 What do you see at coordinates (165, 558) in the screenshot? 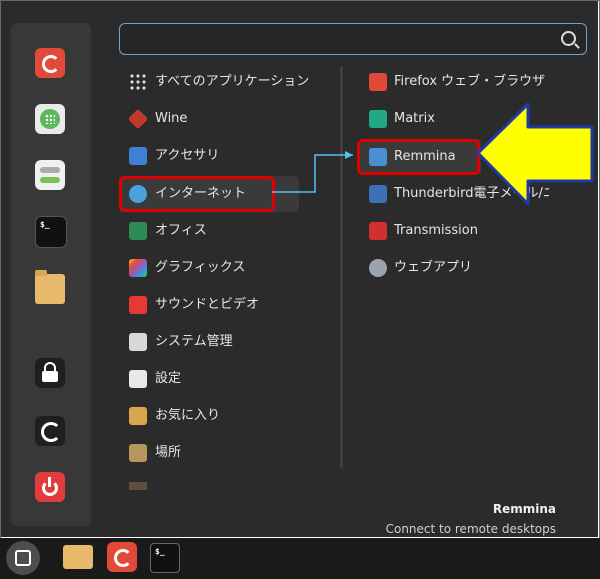
I see `taskbar-terminal-icon: $_` at bounding box center [165, 558].